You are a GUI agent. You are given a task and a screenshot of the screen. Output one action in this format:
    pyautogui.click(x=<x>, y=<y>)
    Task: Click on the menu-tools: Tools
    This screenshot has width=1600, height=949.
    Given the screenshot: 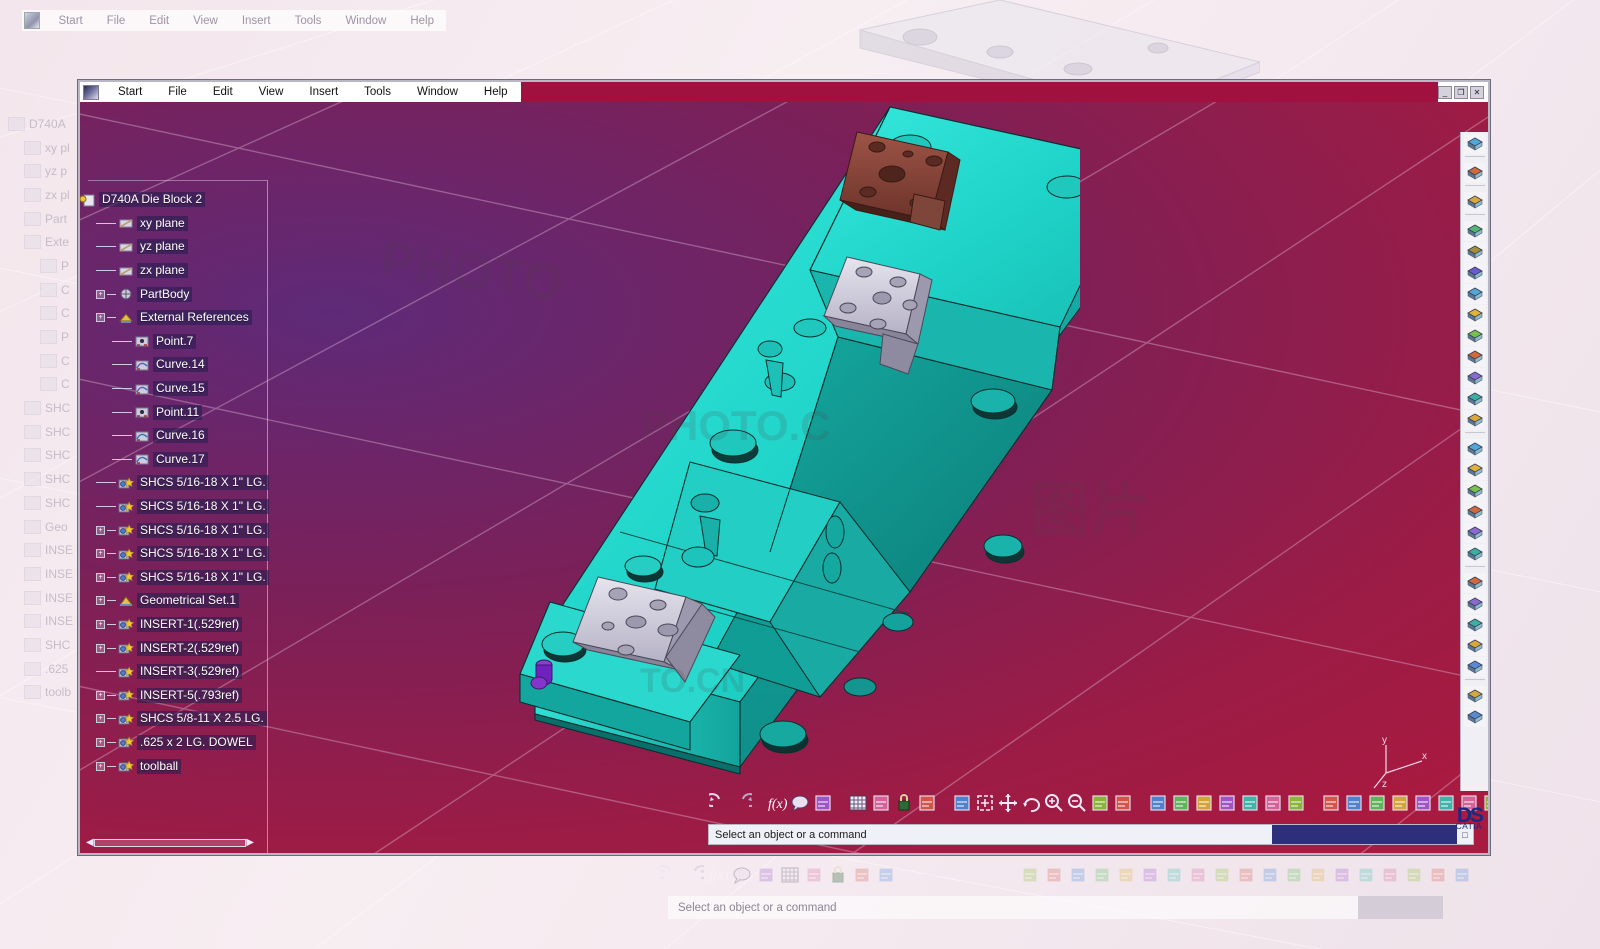 What is the action you would take?
    pyautogui.click(x=377, y=92)
    